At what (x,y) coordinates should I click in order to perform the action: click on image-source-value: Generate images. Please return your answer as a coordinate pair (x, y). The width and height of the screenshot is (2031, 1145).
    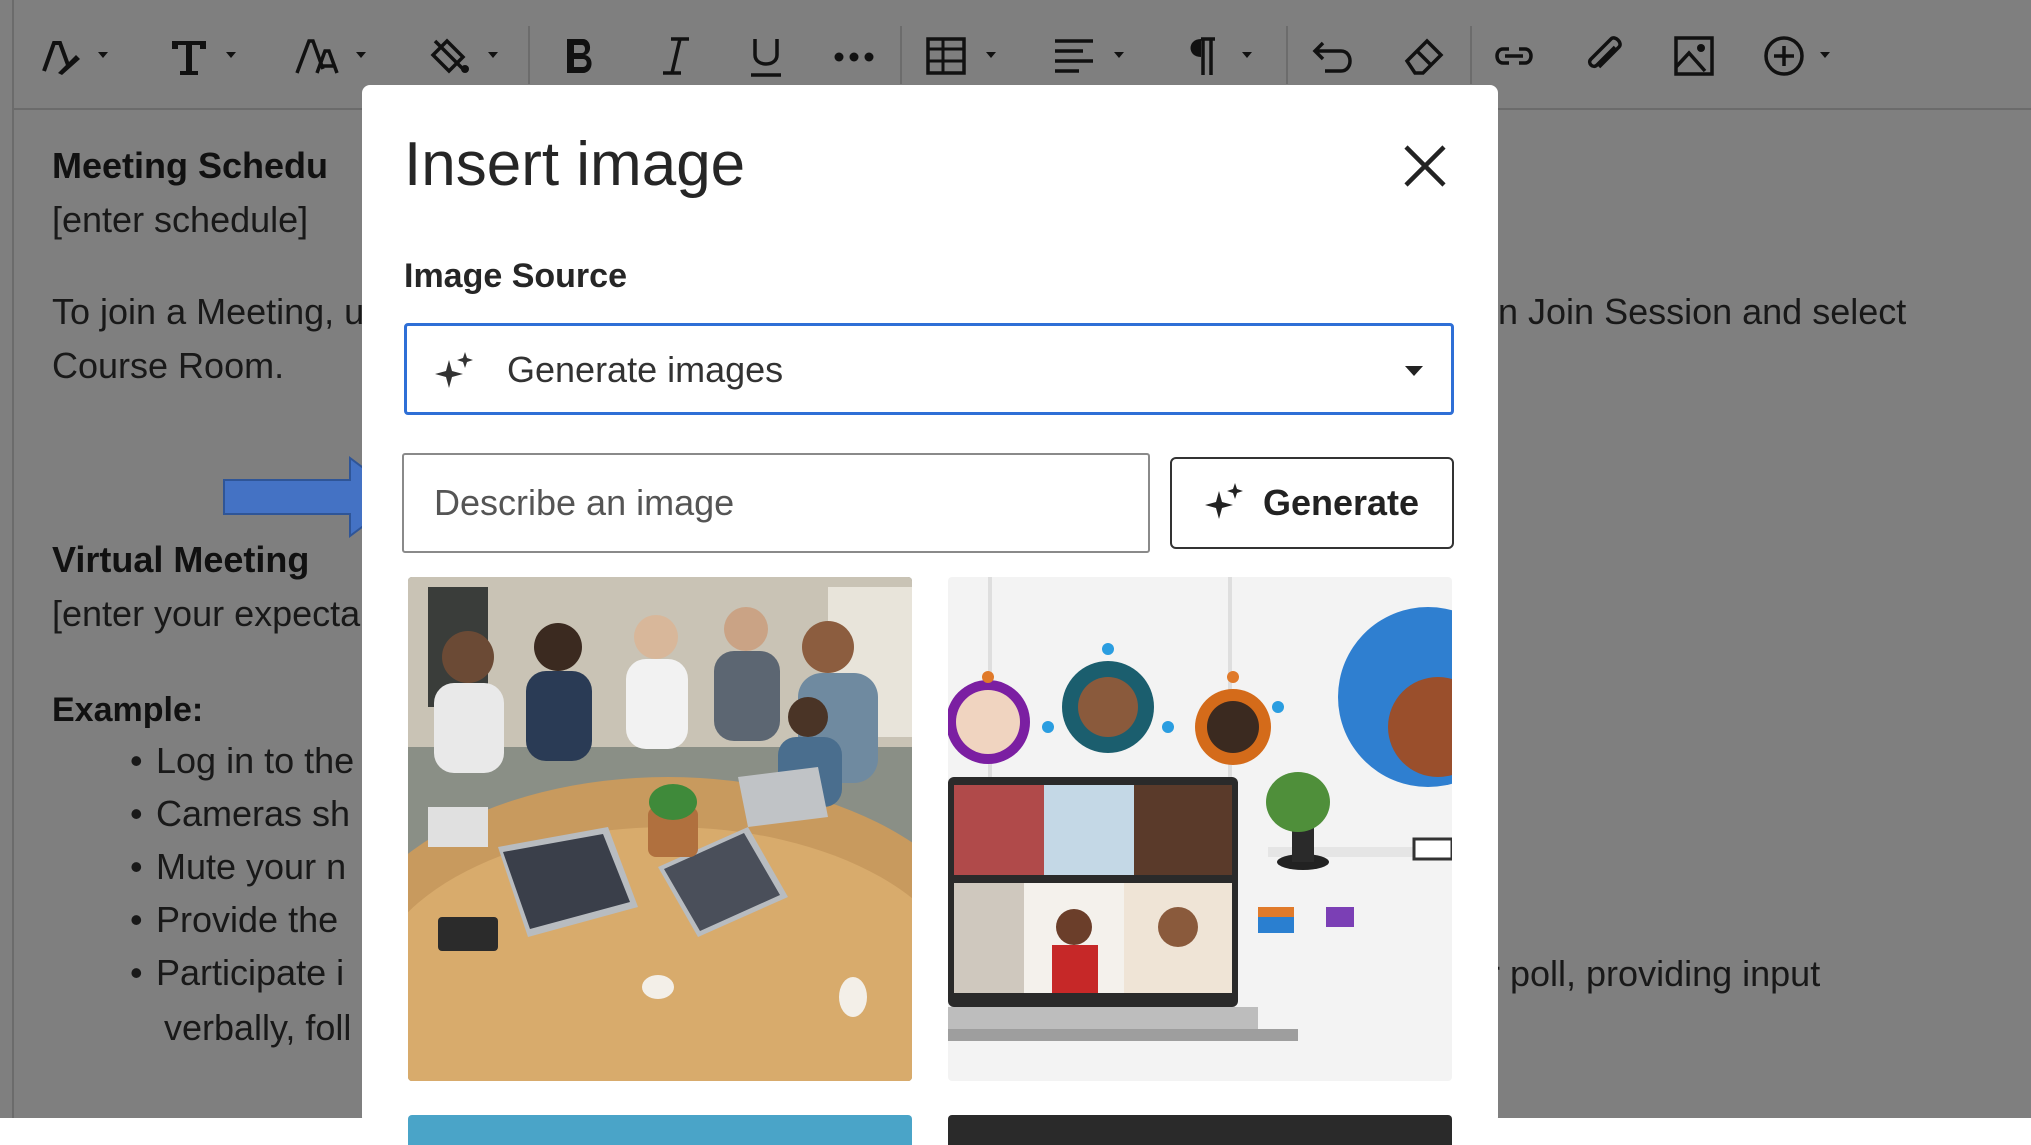
    Looking at the image, I should click on (645, 369).